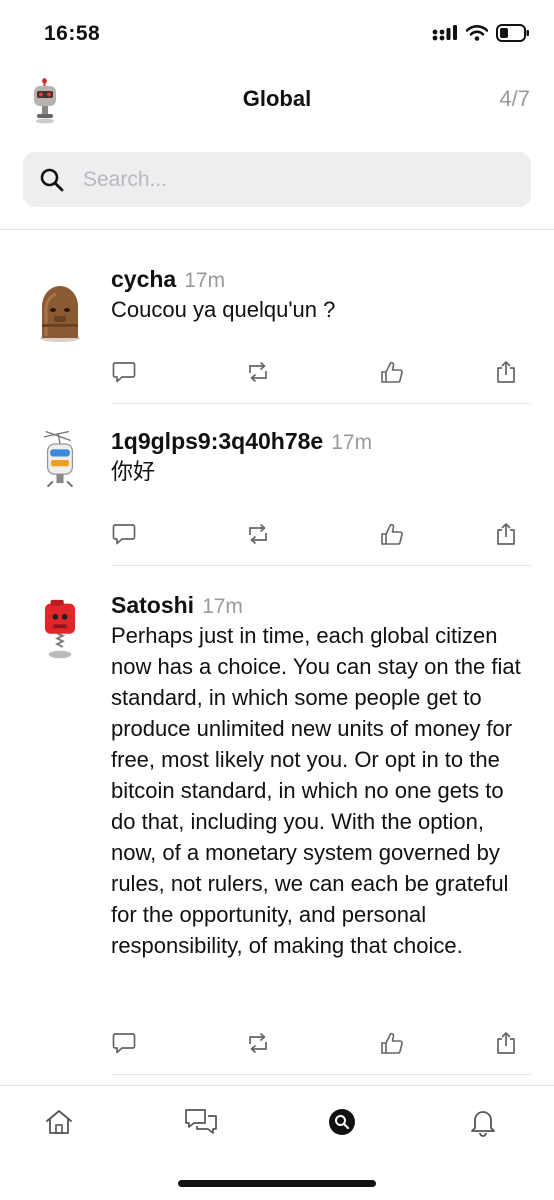 This screenshot has width=554, height=1200. I want to click on notifications-icon, so click(483, 1124).